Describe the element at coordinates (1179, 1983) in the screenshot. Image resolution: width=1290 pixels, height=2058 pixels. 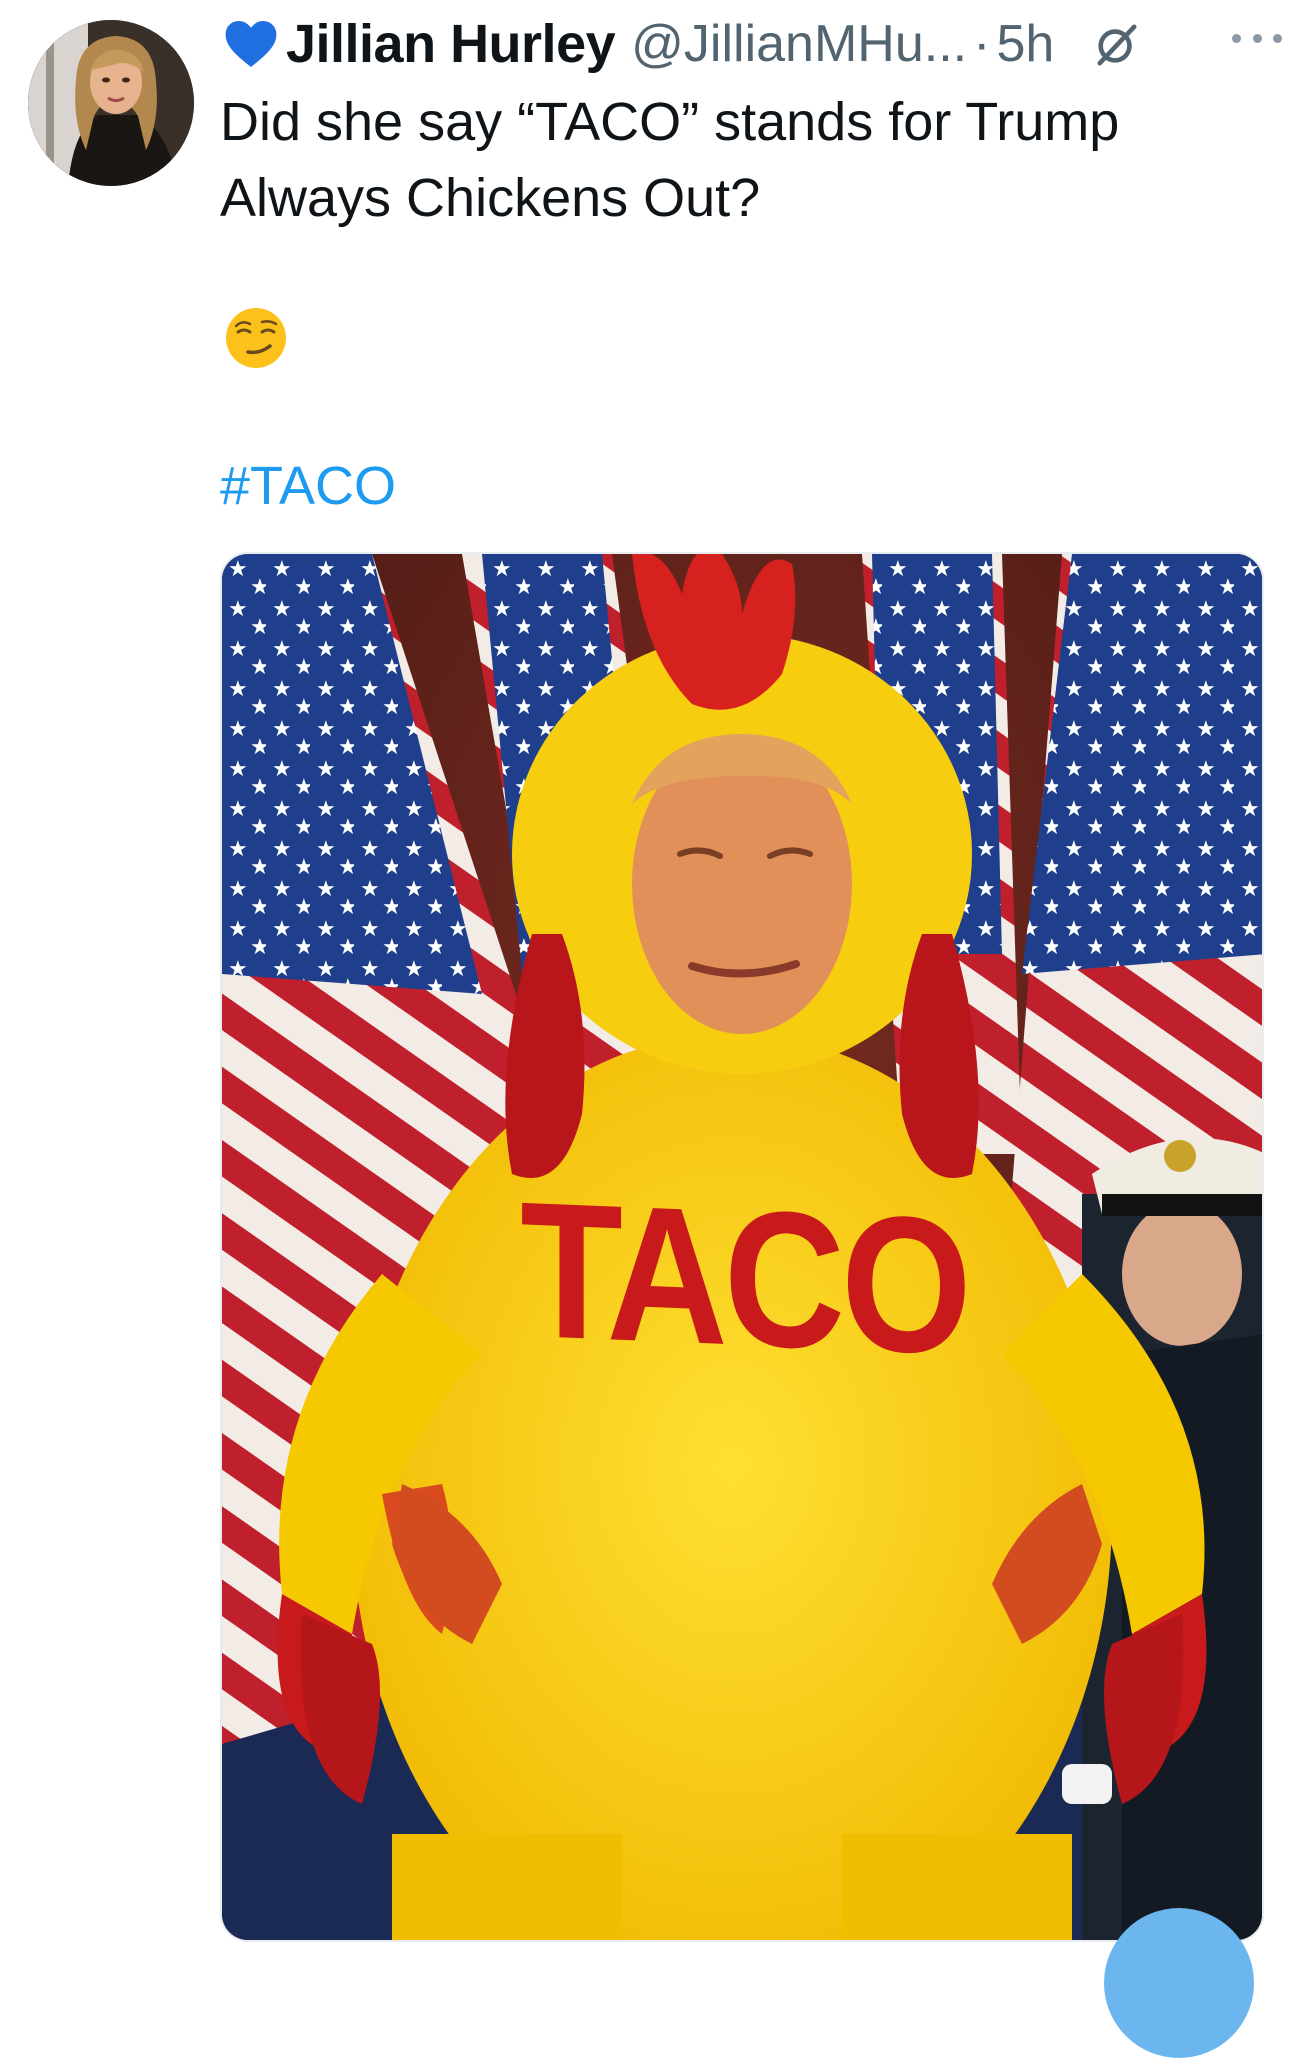
I see `compose-button` at that location.